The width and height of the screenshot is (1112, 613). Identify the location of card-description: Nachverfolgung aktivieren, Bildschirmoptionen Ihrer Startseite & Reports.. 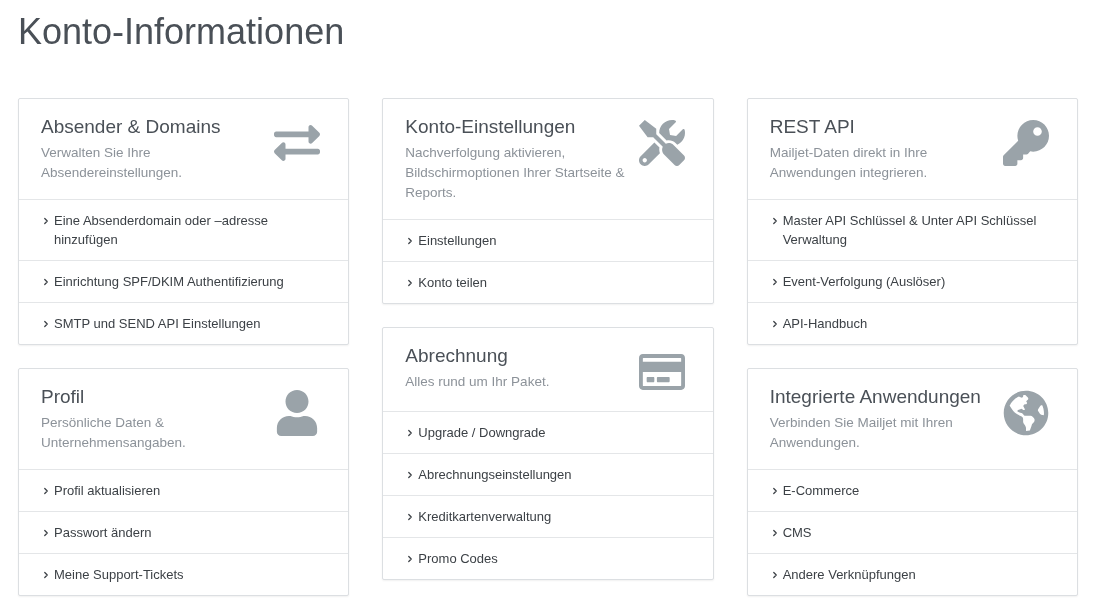
(515, 173).